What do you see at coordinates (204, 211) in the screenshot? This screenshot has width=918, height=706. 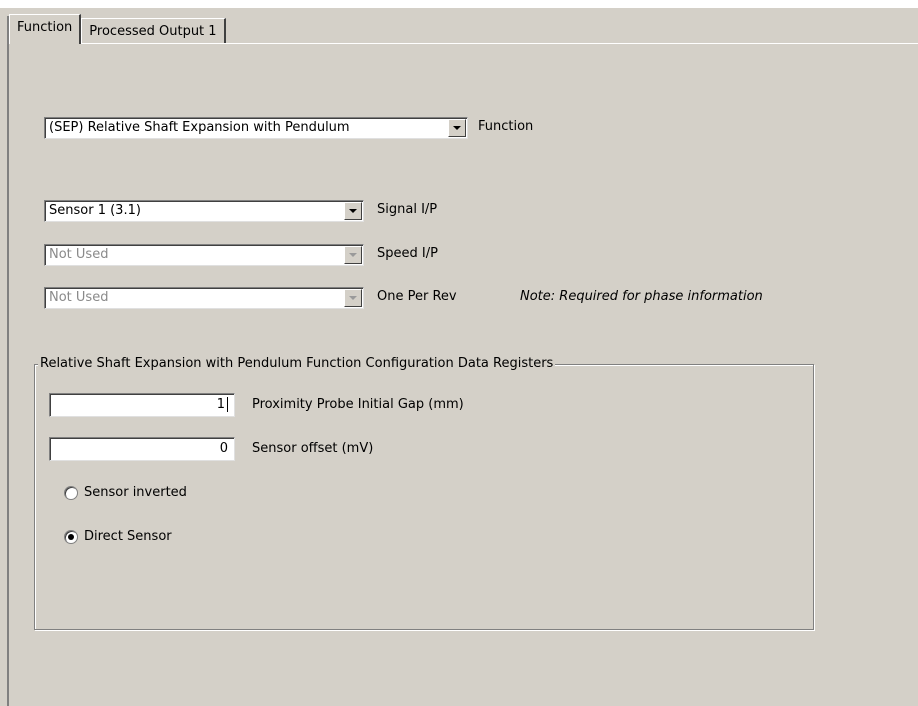 I see `signal-input-select: Sensor 1 (3.1)` at bounding box center [204, 211].